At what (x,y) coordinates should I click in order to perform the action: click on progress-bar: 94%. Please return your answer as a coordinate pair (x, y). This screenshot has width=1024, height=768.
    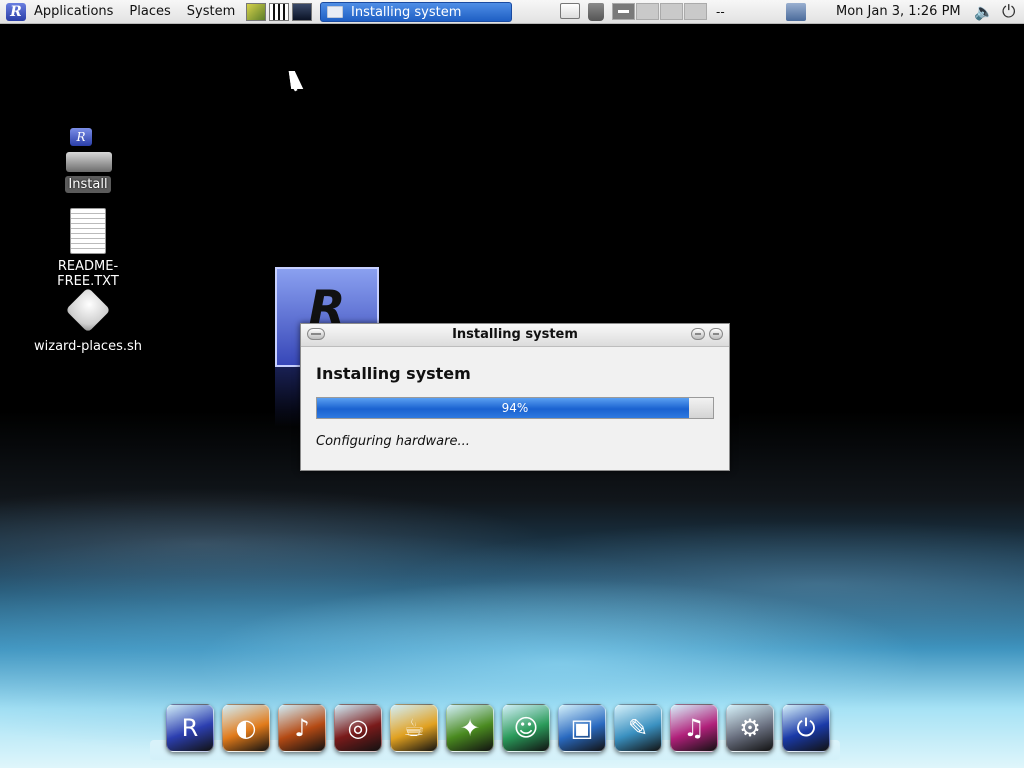
    Looking at the image, I should click on (515, 408).